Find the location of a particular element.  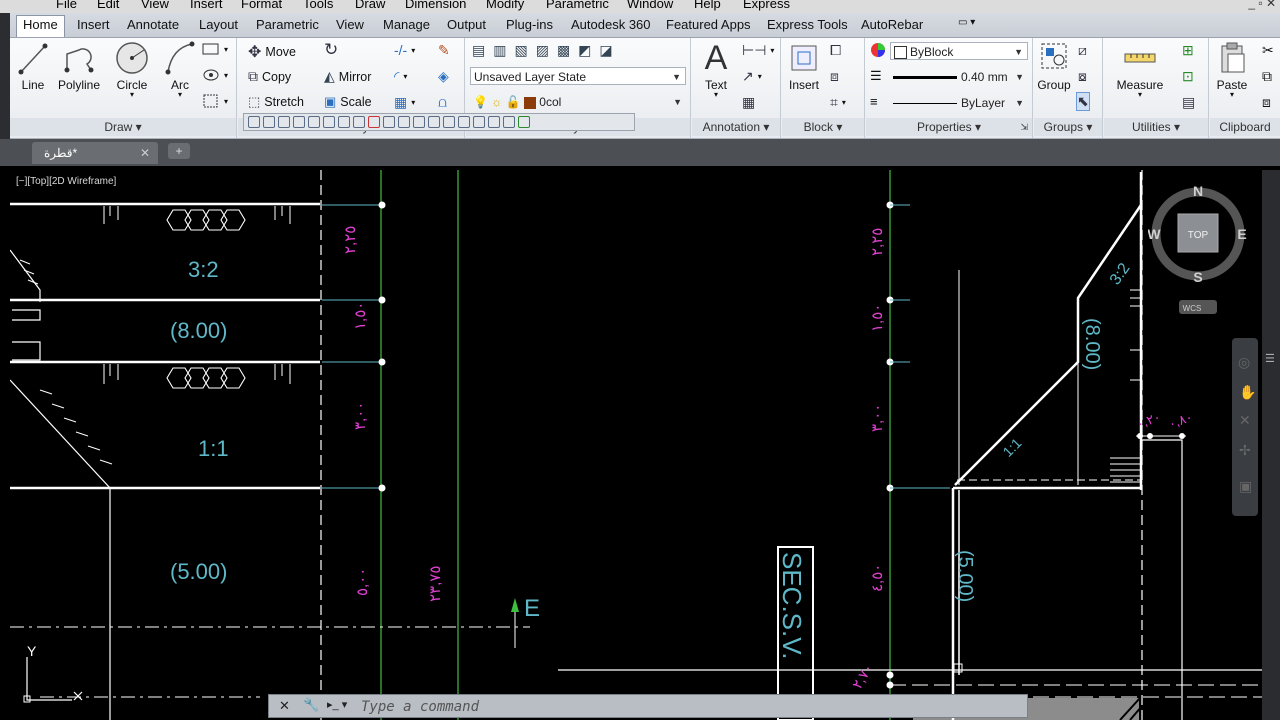

toolbar-tool-1-icon is located at coordinates (254, 122).